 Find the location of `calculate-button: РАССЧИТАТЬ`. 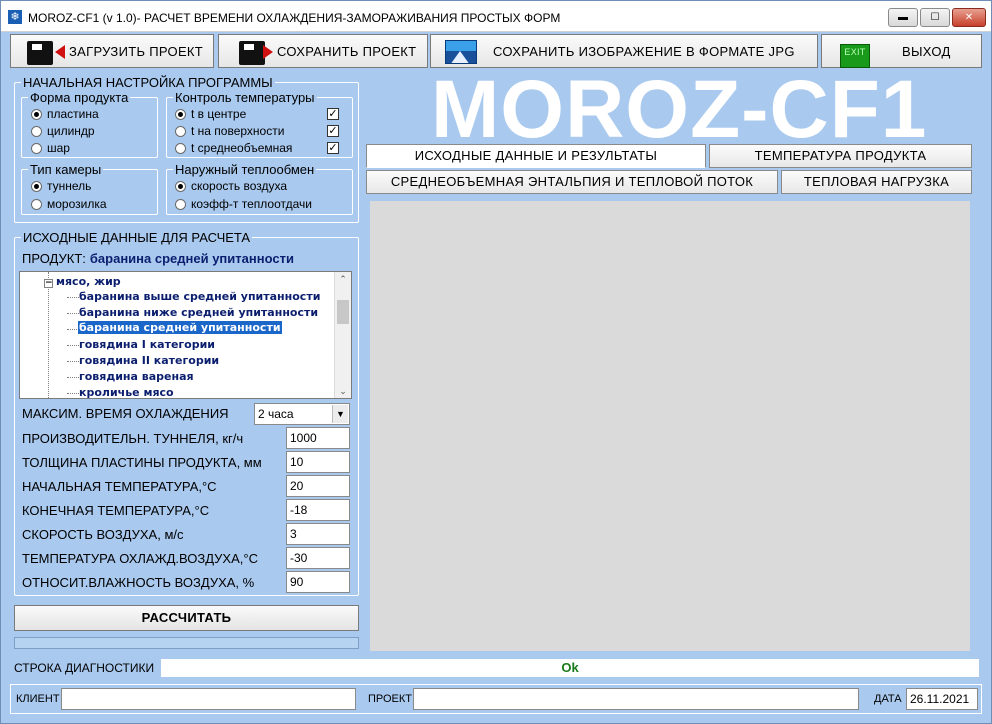

calculate-button: РАССЧИТАТЬ is located at coordinates (186, 618).